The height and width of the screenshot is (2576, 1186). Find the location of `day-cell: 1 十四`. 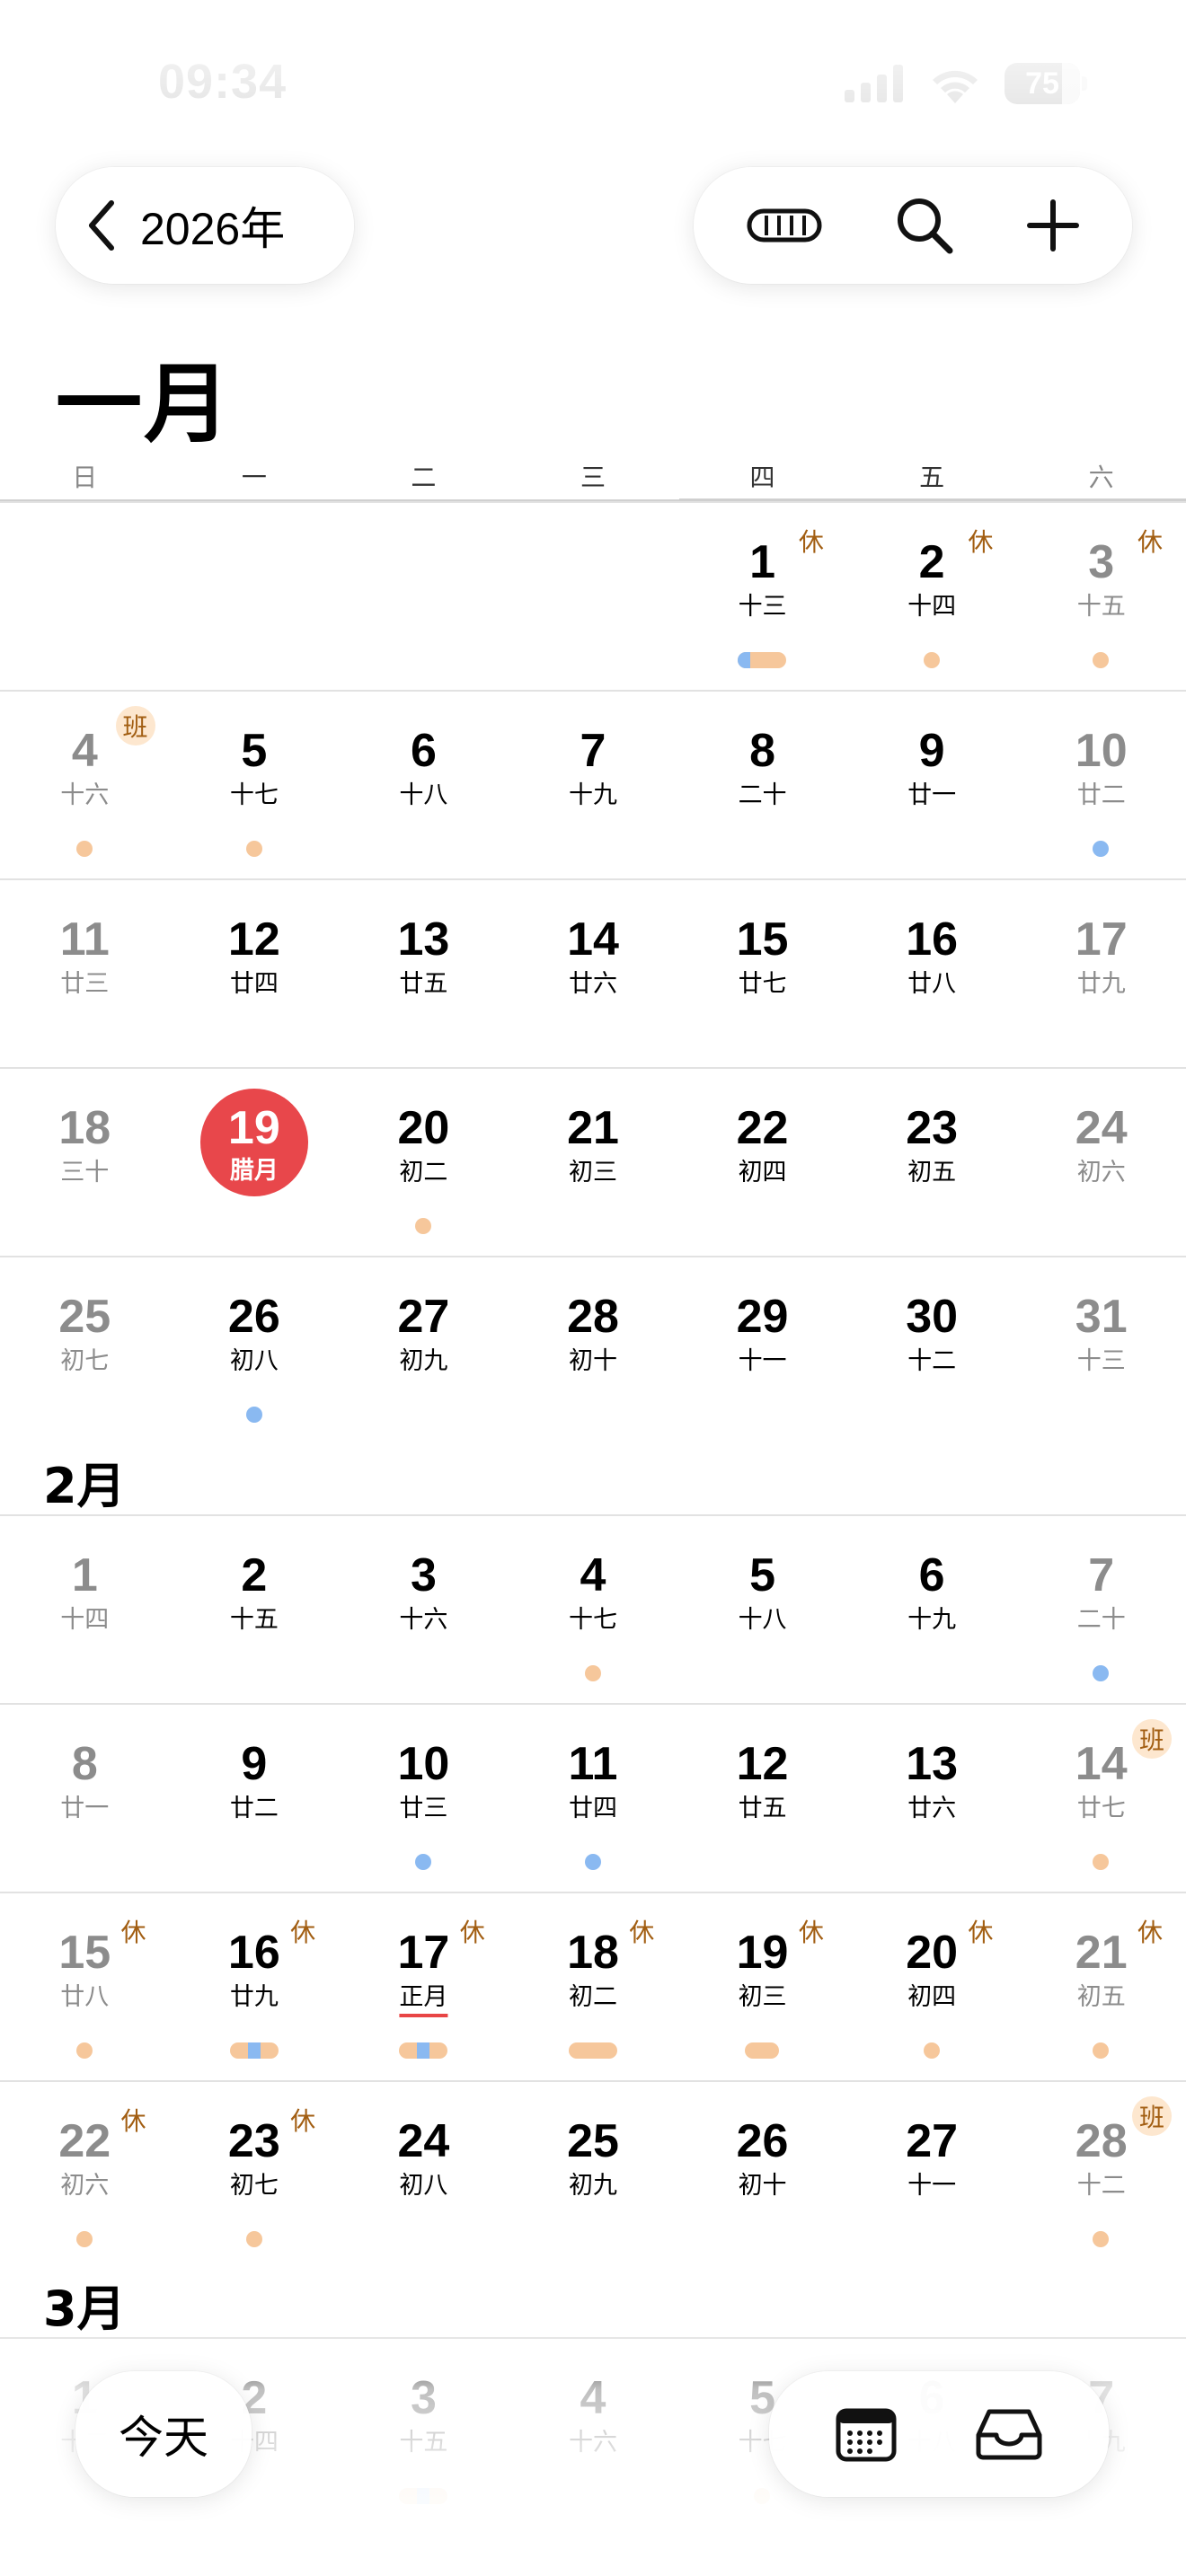

day-cell: 1 十四 is located at coordinates (85, 1610).